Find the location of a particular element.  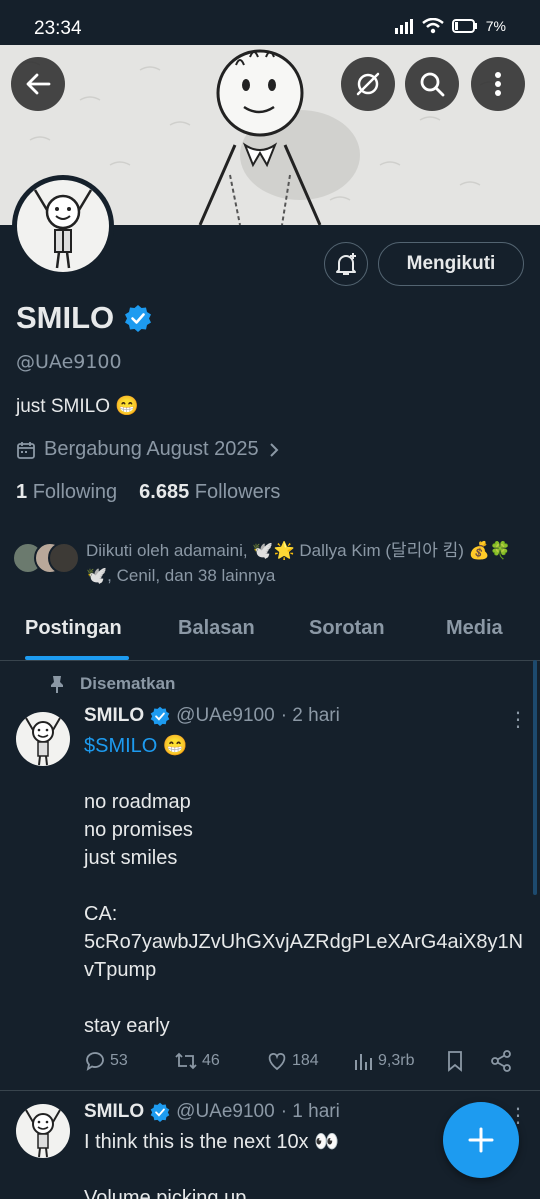

cashtag-emoji: 😁 is located at coordinates (172, 746).